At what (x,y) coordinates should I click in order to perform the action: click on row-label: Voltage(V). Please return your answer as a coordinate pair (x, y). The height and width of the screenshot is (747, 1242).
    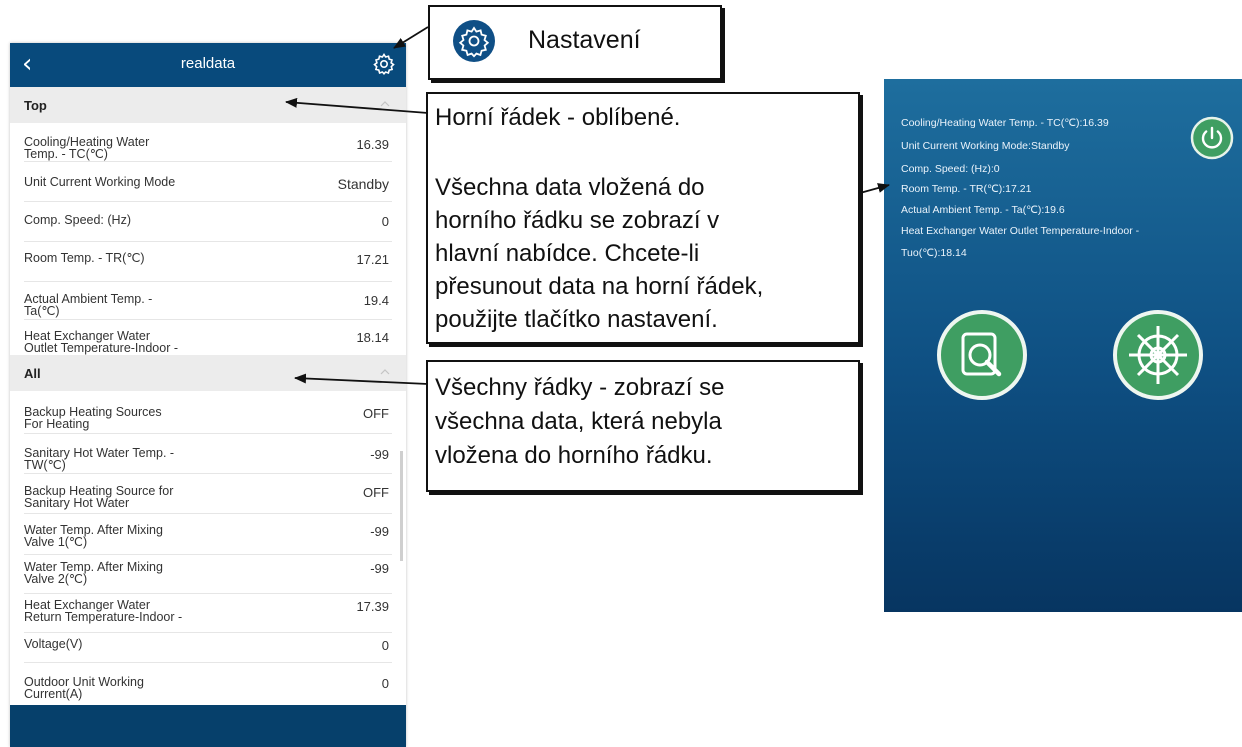
    Looking at the image, I should click on (53, 644).